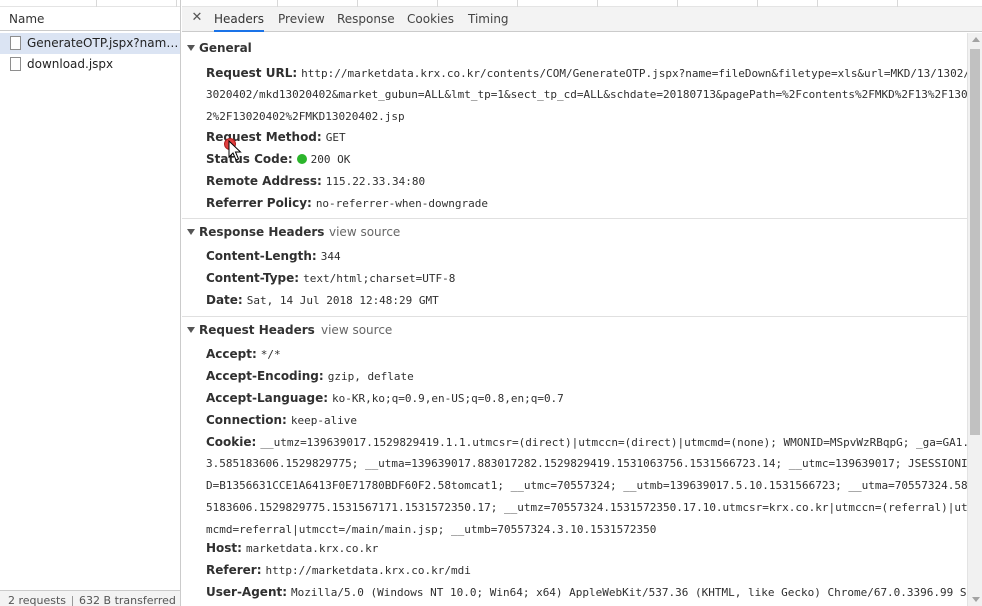 This screenshot has width=982, height=606. I want to click on host-row: Host: marketdata.krx.co.kr, so click(586, 548).